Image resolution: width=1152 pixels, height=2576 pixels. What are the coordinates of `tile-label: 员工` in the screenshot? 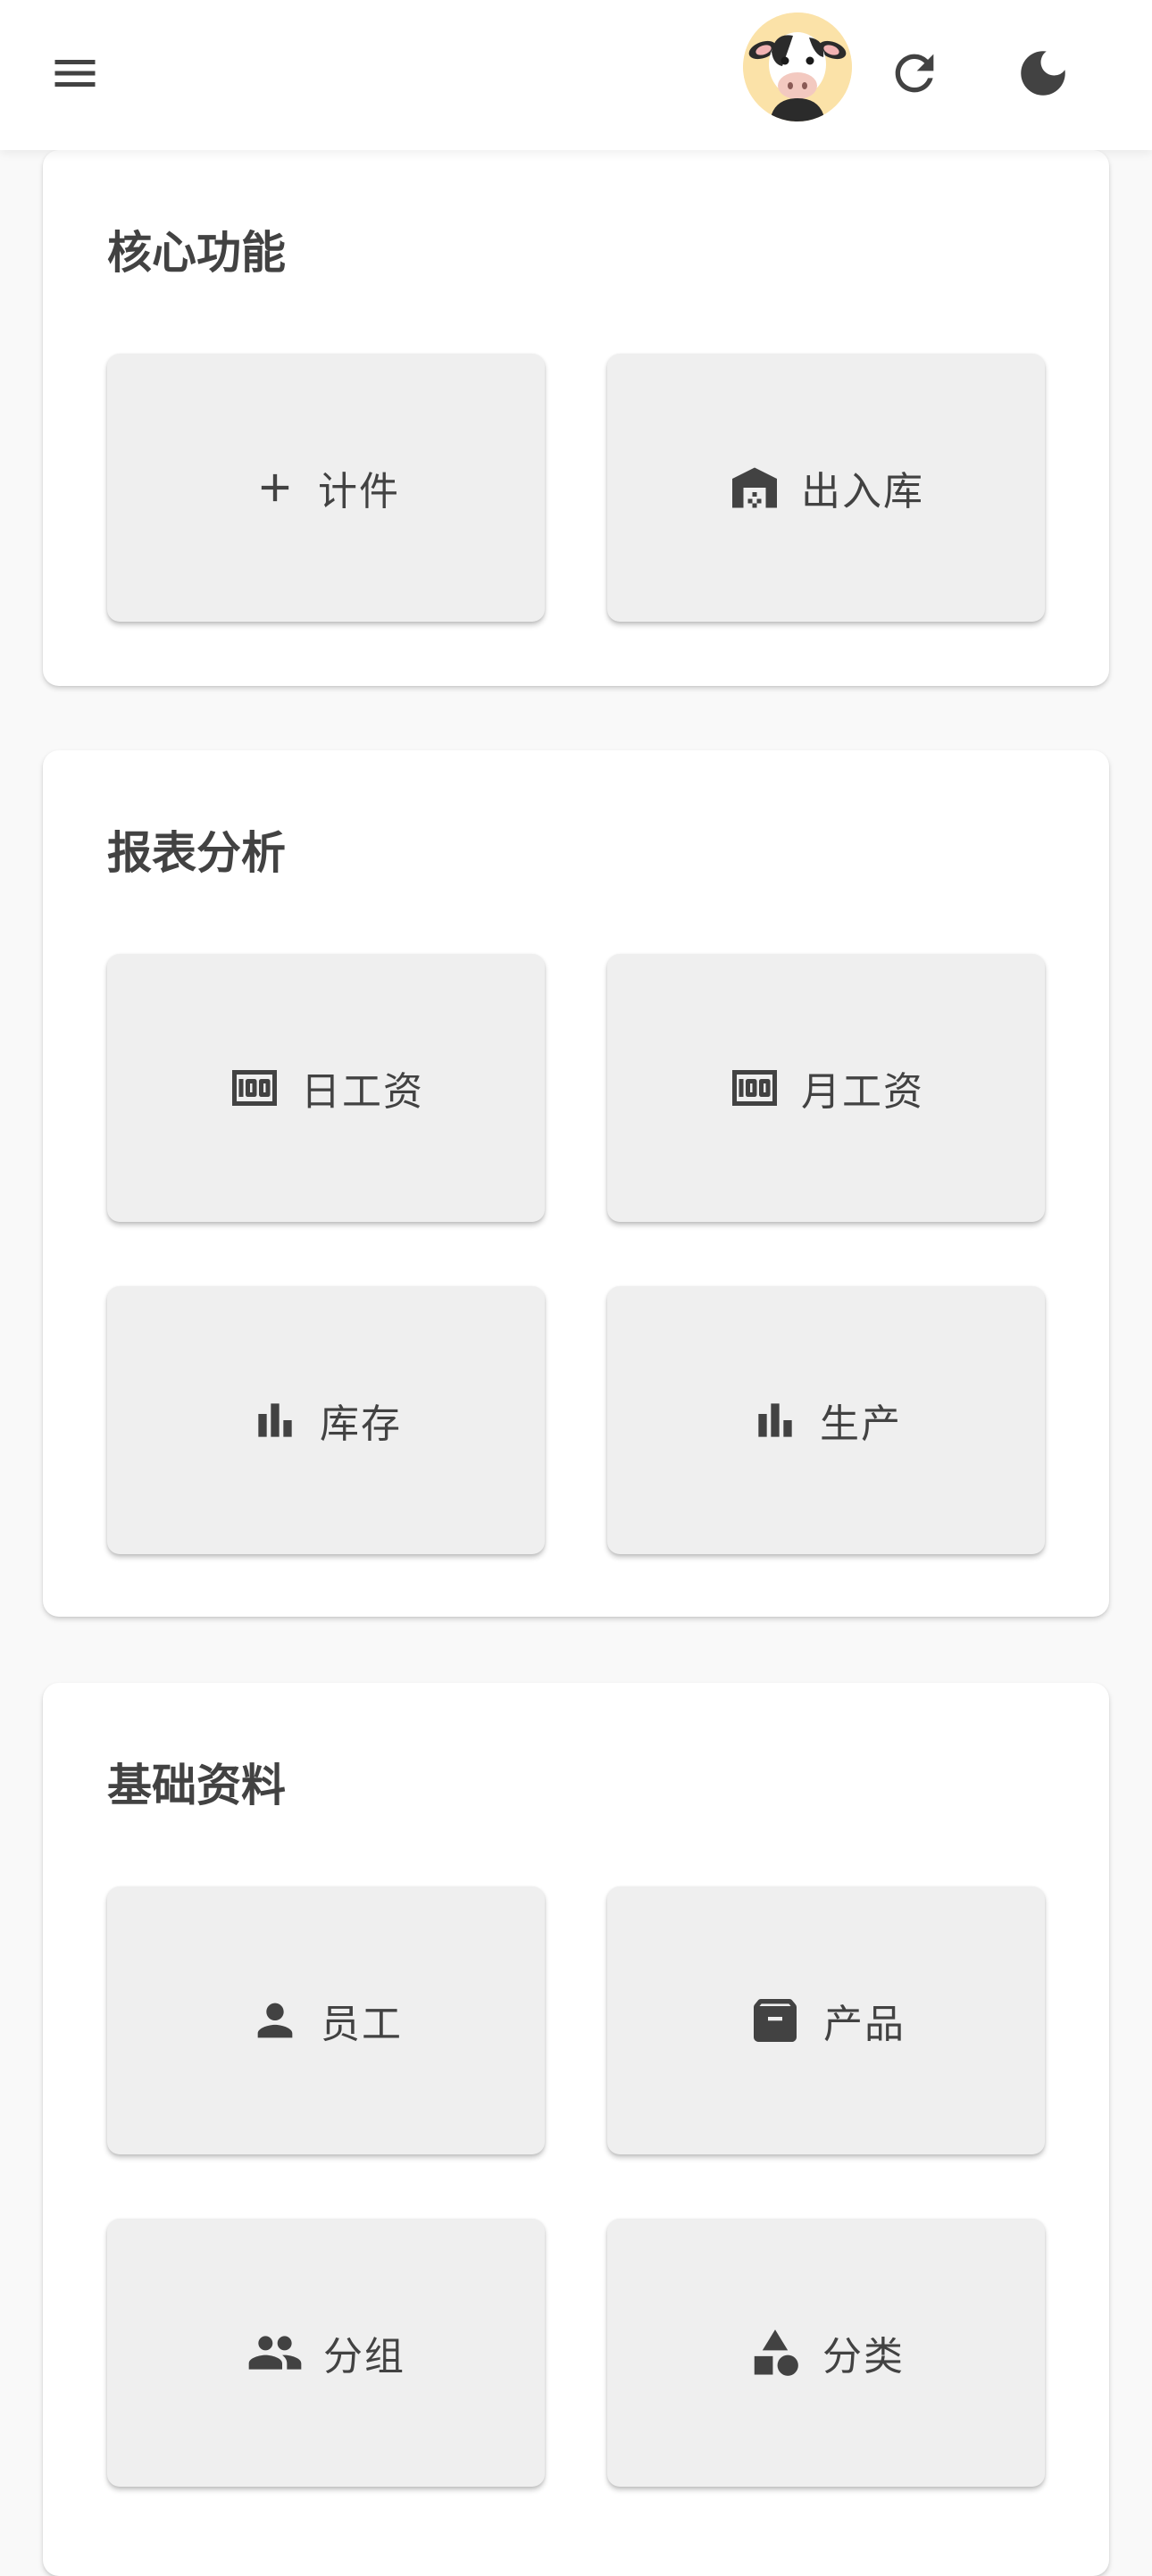 It's located at (362, 2025).